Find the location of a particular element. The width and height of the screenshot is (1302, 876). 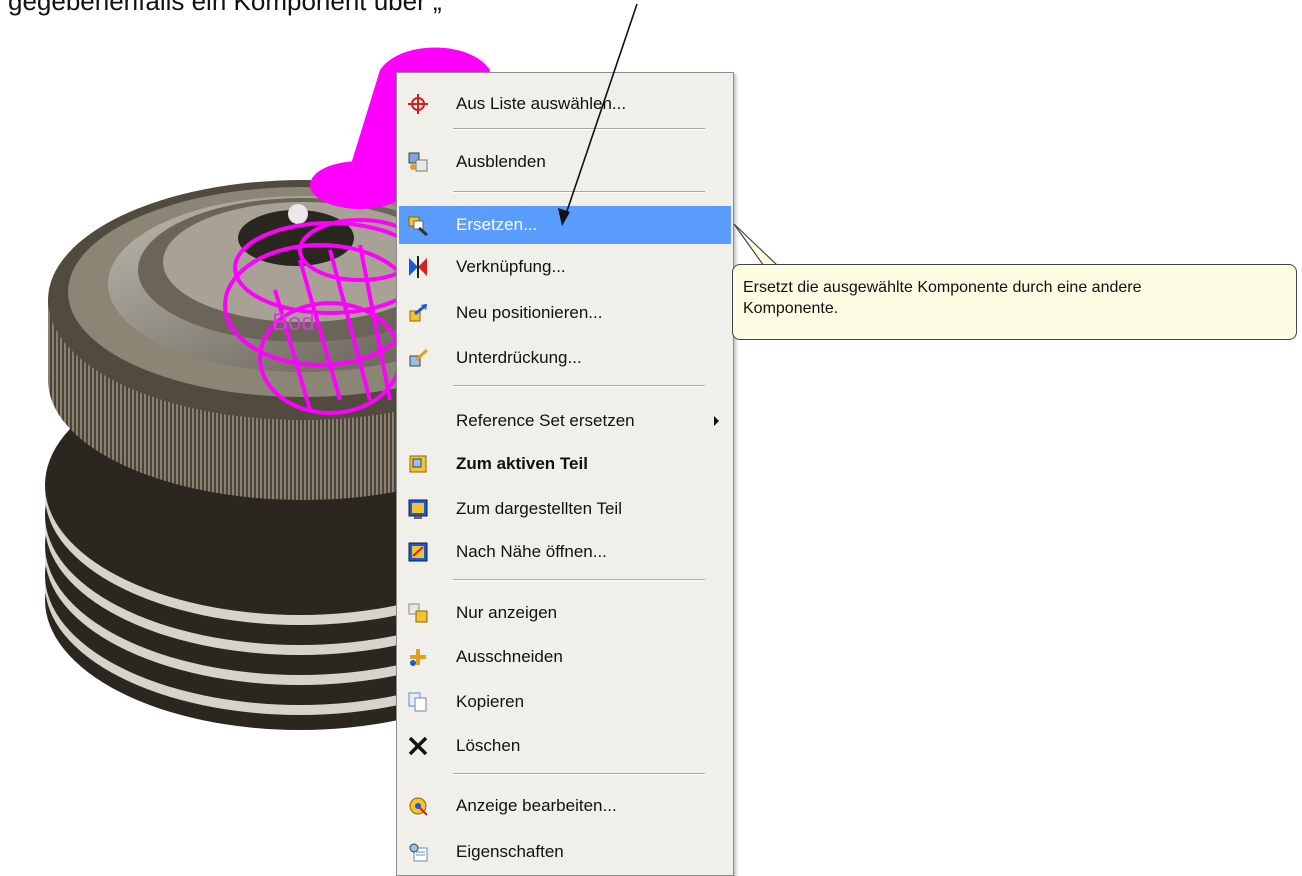

menu-item-make-work-part: Zum aktiven Teil is located at coordinates (565, 464).